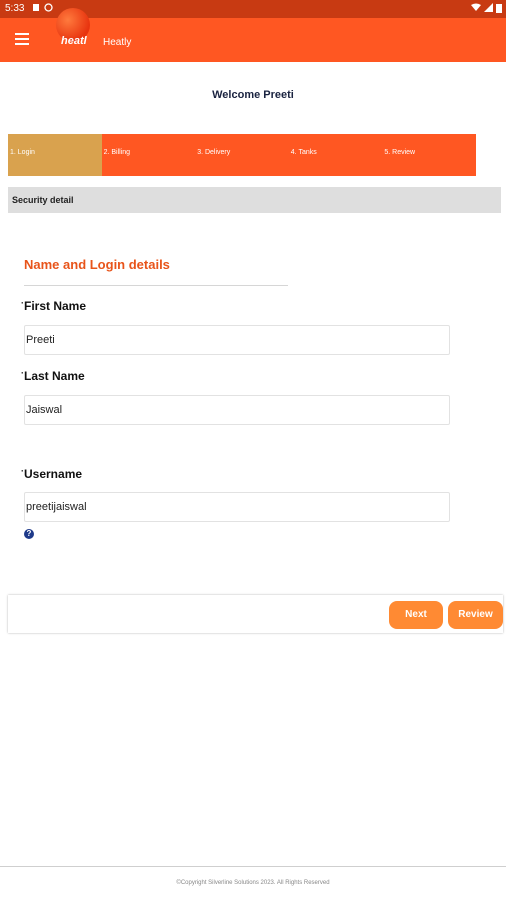 This screenshot has width=506, height=900. I want to click on section-title: Name and Login details, so click(97, 264).